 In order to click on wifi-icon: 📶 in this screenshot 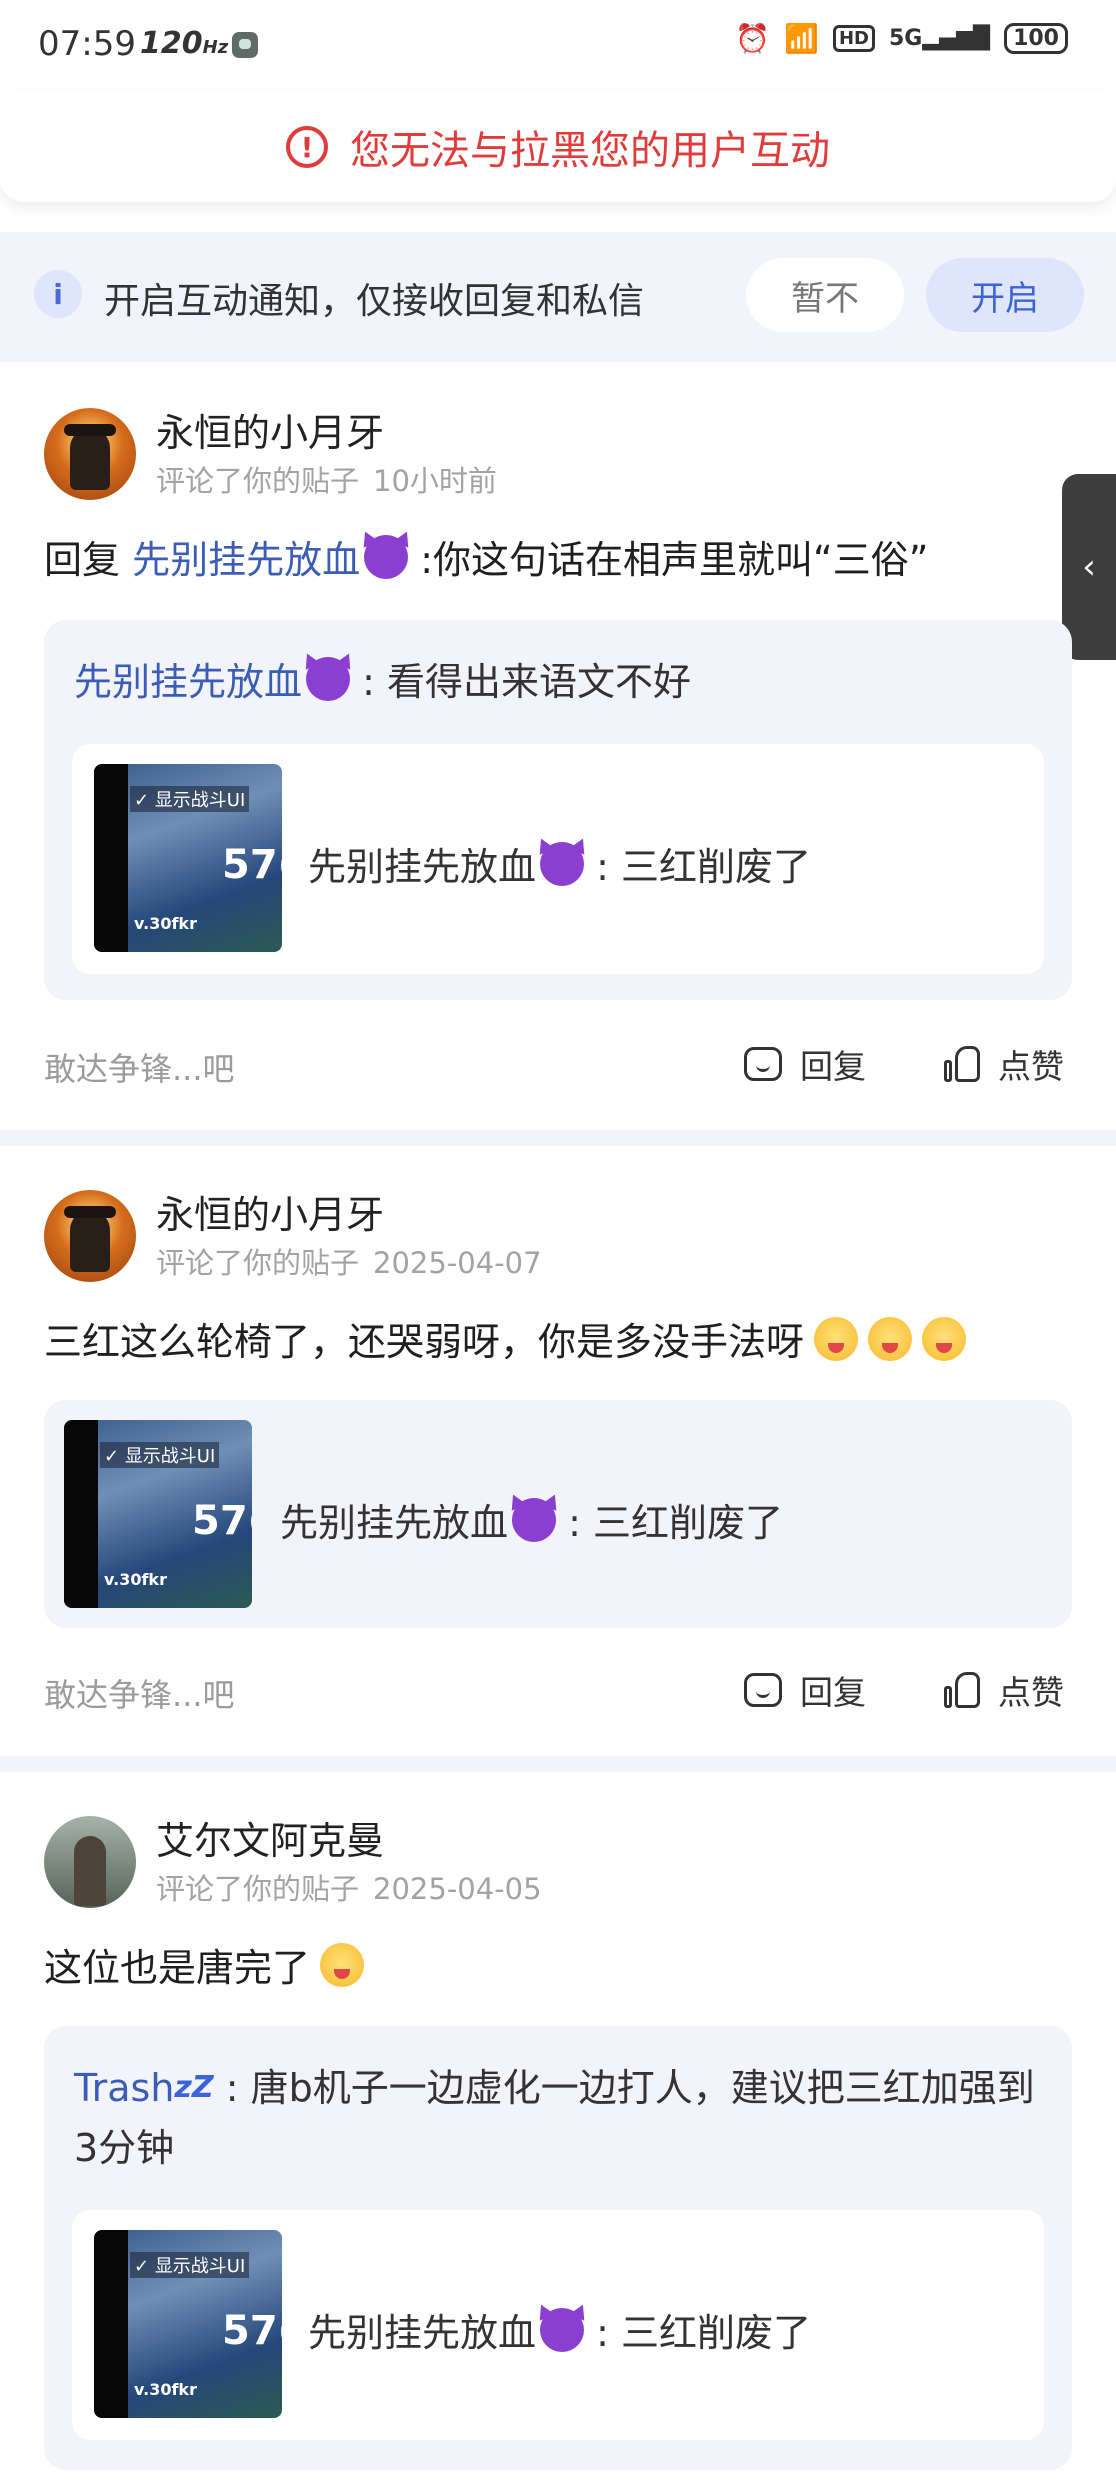, I will do `click(801, 38)`.